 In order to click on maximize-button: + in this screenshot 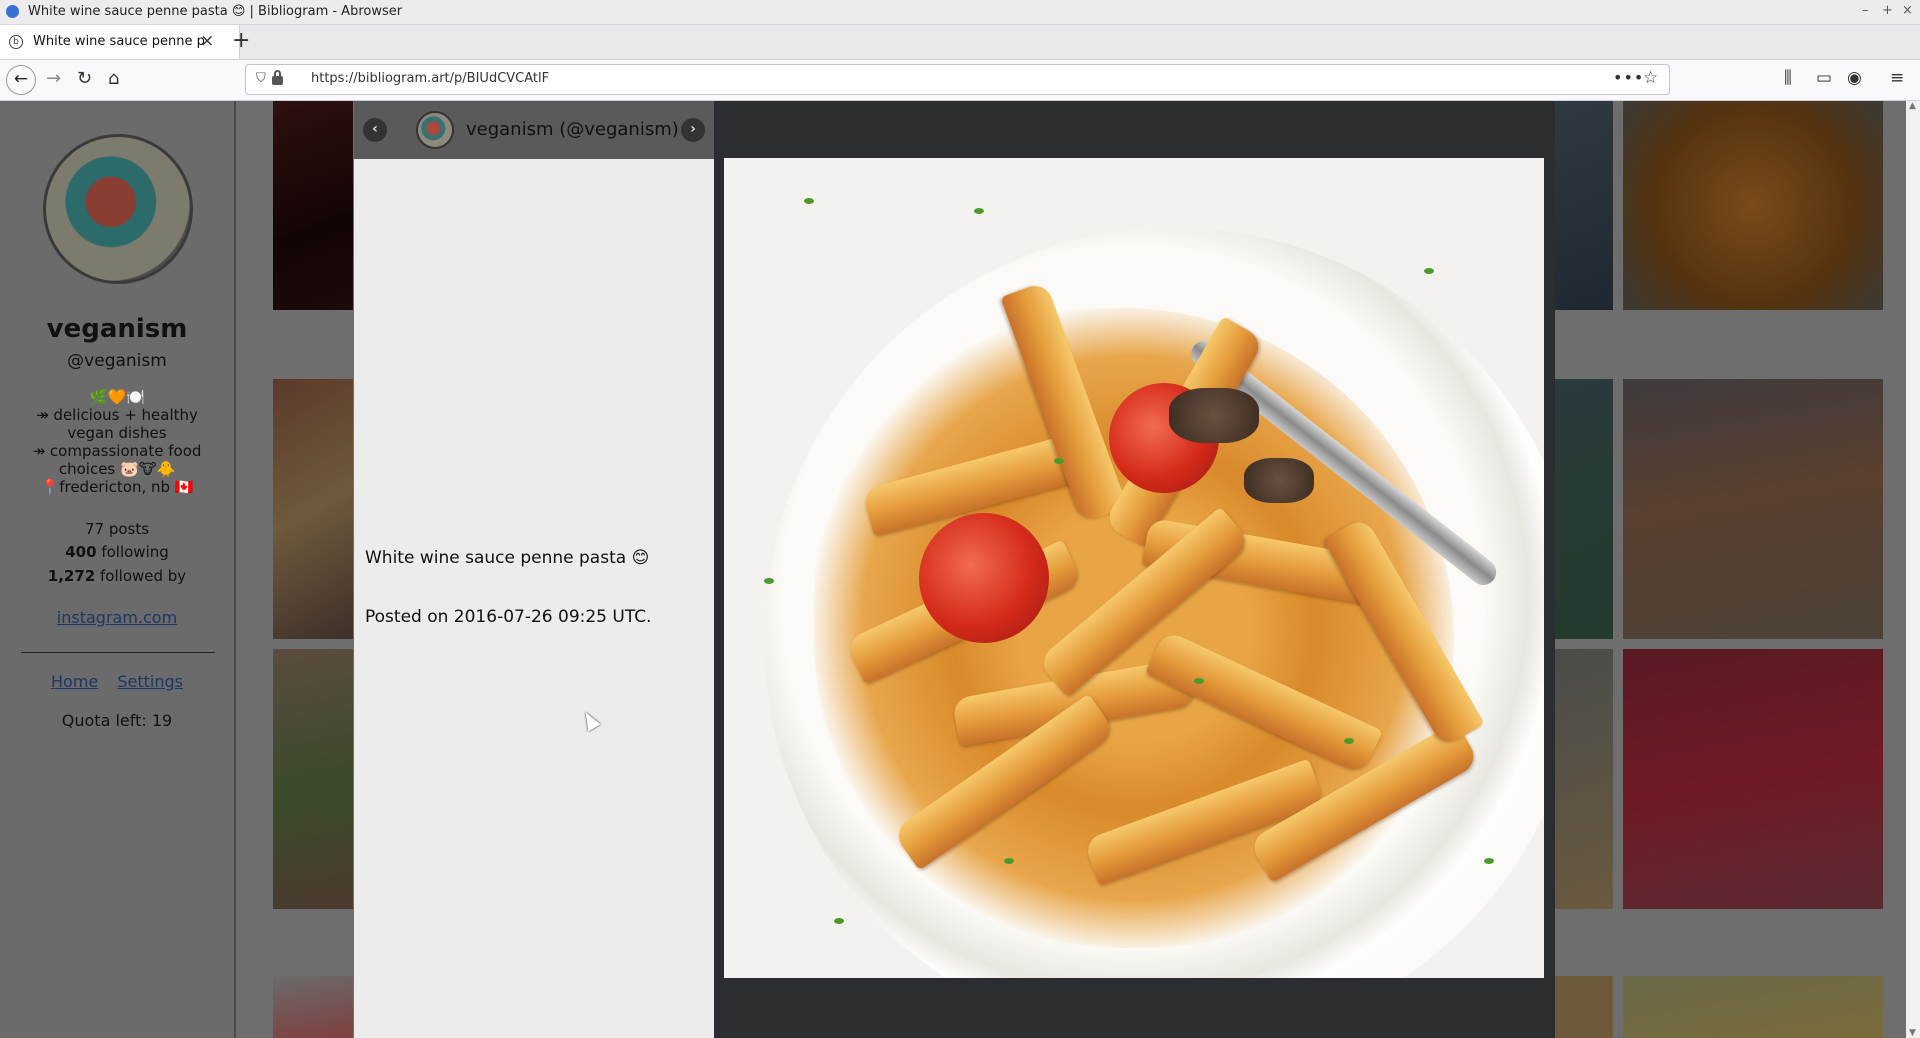, I will do `click(1887, 10)`.